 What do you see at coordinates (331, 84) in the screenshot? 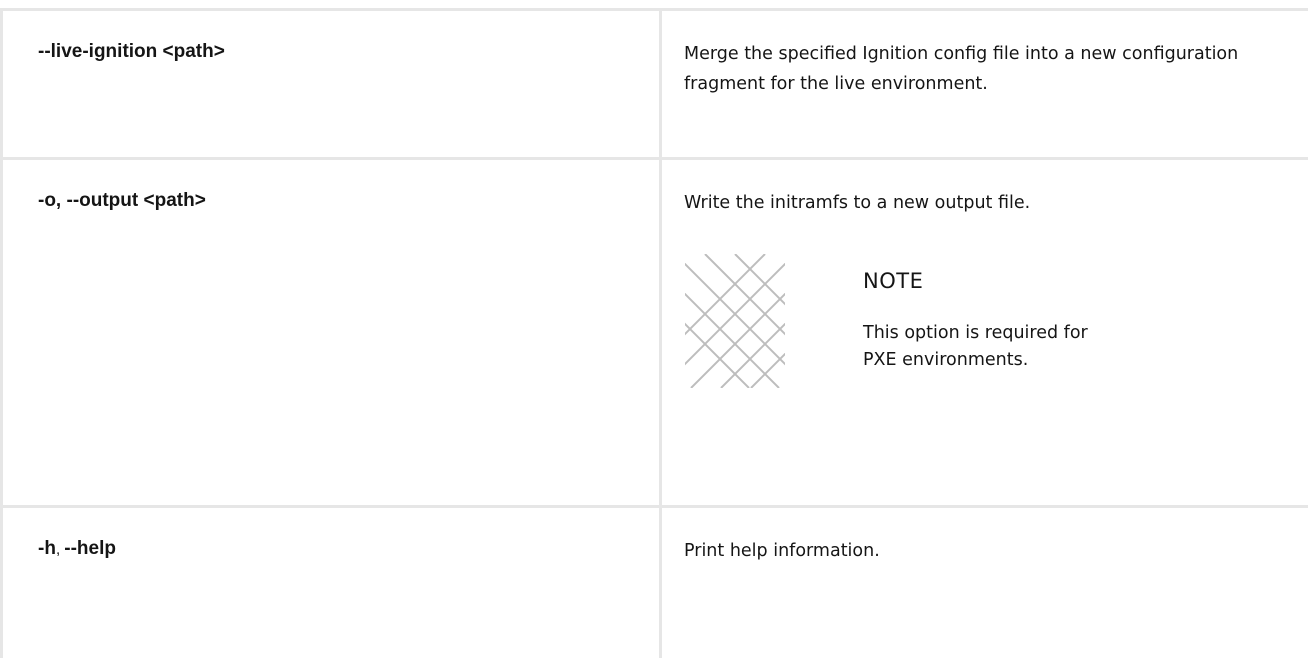
I see `option-cell: --live-ignition <path>` at bounding box center [331, 84].